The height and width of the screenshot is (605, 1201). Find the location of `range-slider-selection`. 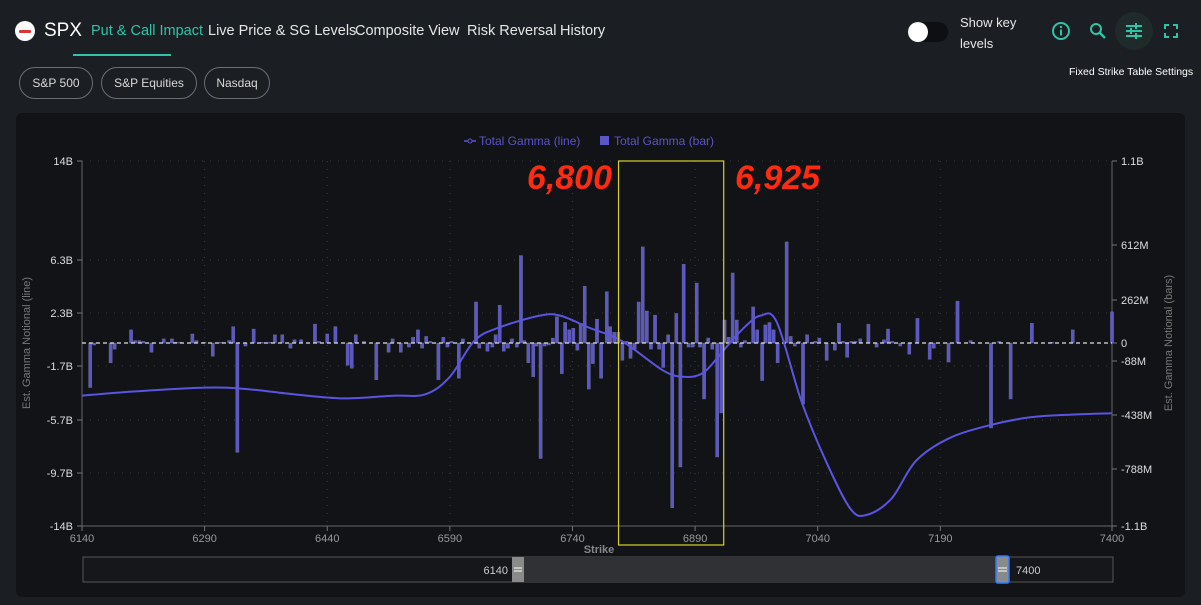

range-slider-selection is located at coordinates (761, 569).